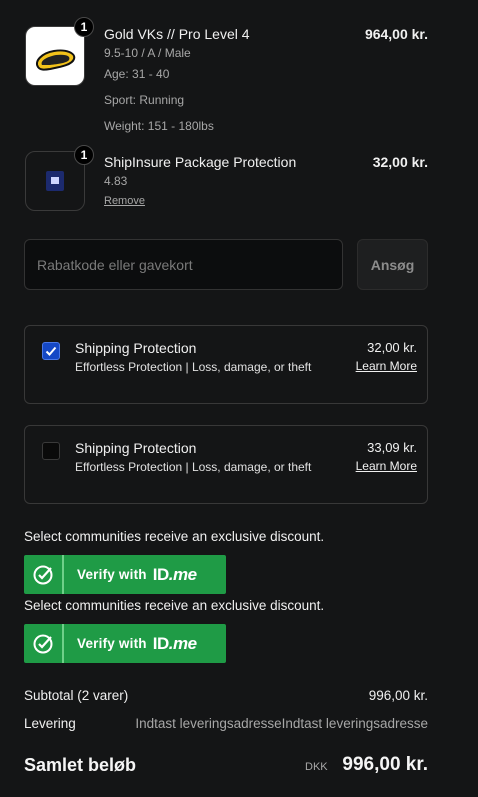 The width and height of the screenshot is (478, 797). I want to click on checkmark-icon, so click(51, 351).